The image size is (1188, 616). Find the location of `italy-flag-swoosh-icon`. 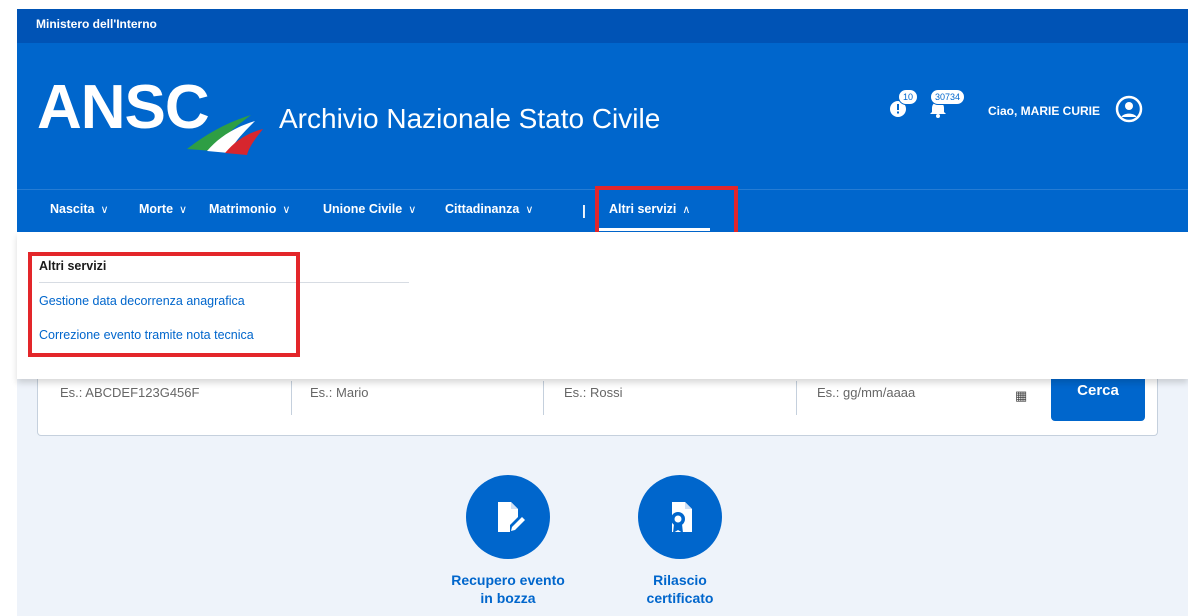

italy-flag-swoosh-icon is located at coordinates (225, 135).